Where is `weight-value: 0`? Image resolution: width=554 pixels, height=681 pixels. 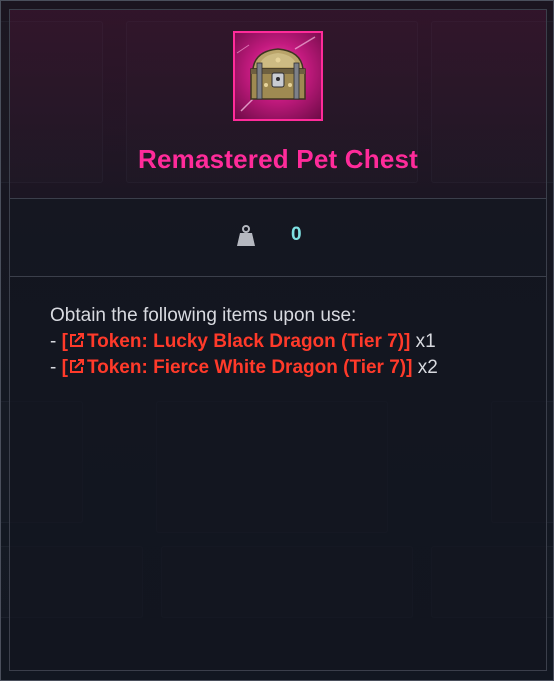
weight-value: 0 is located at coordinates (296, 234).